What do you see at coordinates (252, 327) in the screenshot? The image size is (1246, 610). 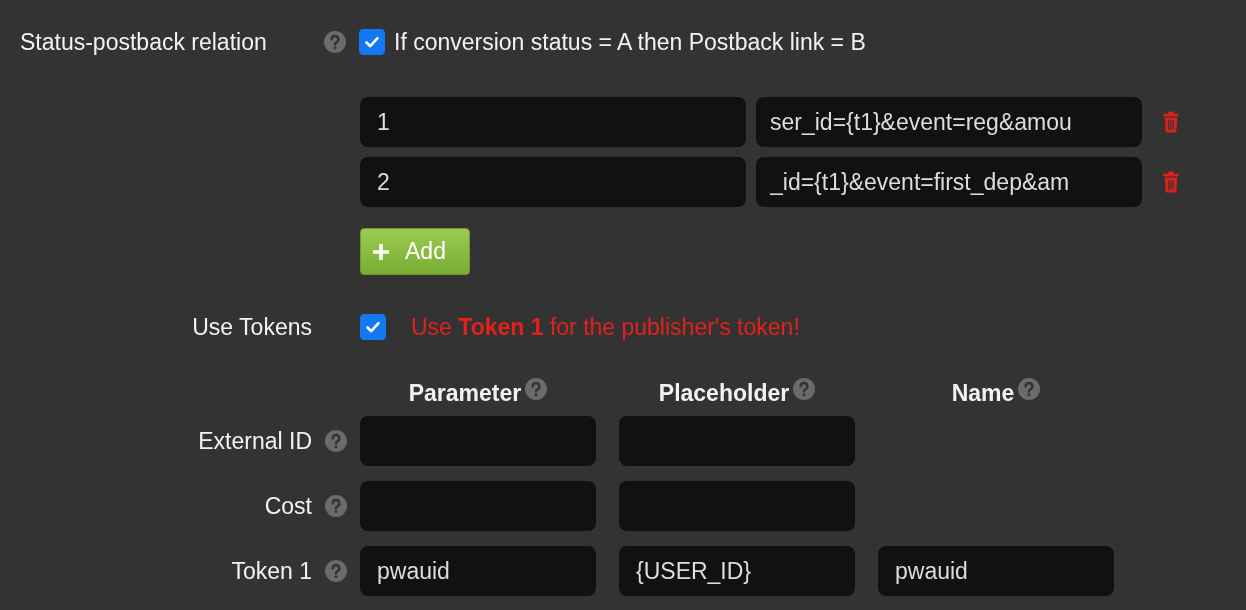 I see `field-label: Use Tokens` at bounding box center [252, 327].